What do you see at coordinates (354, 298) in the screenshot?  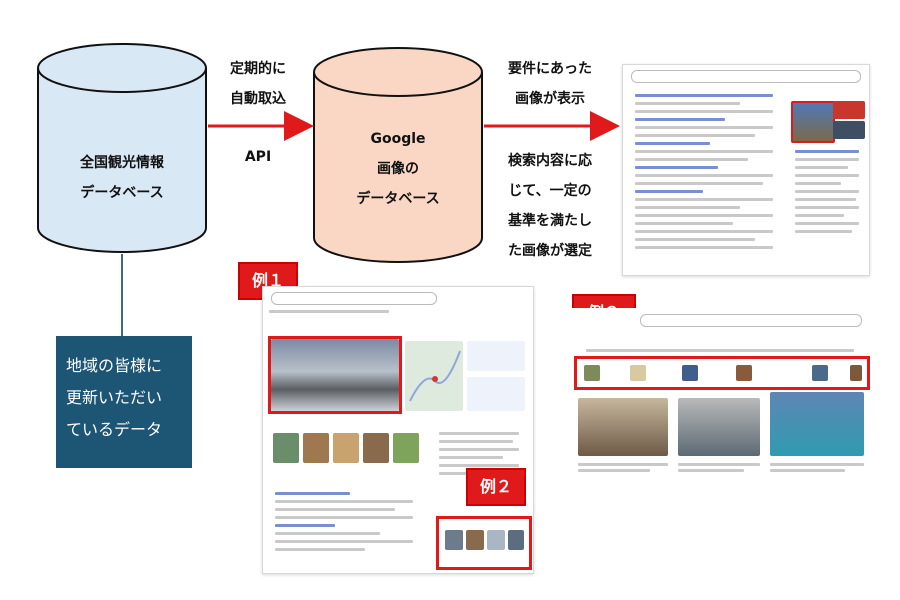 I see `ex1-search-bar` at bounding box center [354, 298].